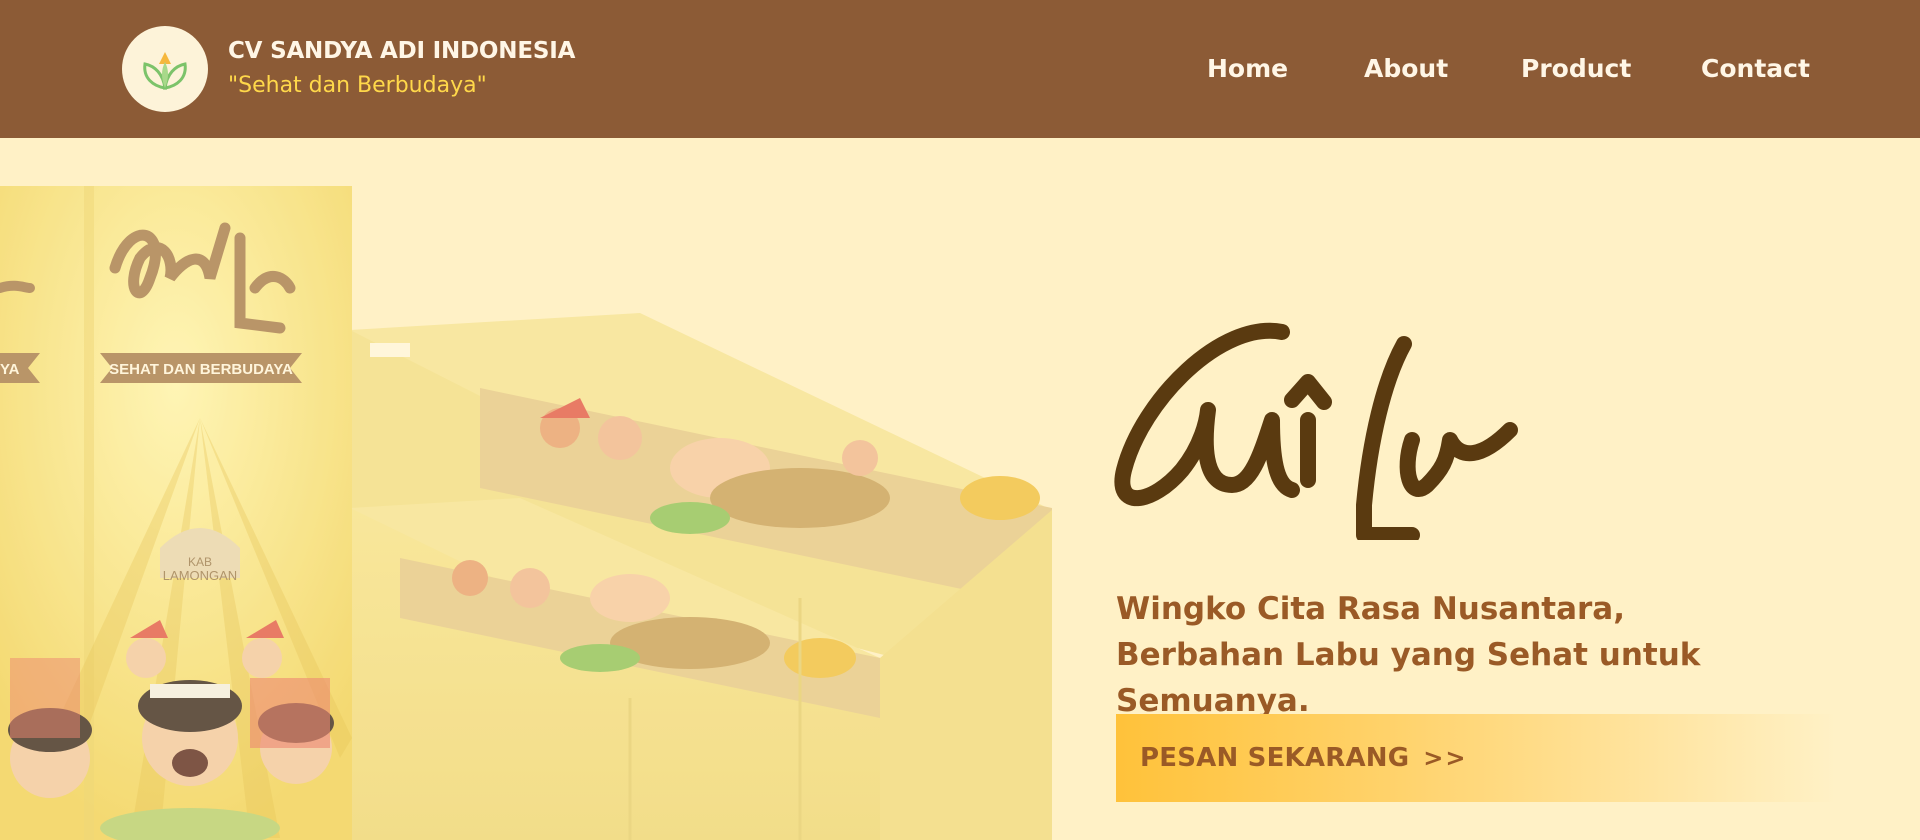 This screenshot has width=1920, height=840. I want to click on double-chevron-right-icon: >>, so click(1445, 758).